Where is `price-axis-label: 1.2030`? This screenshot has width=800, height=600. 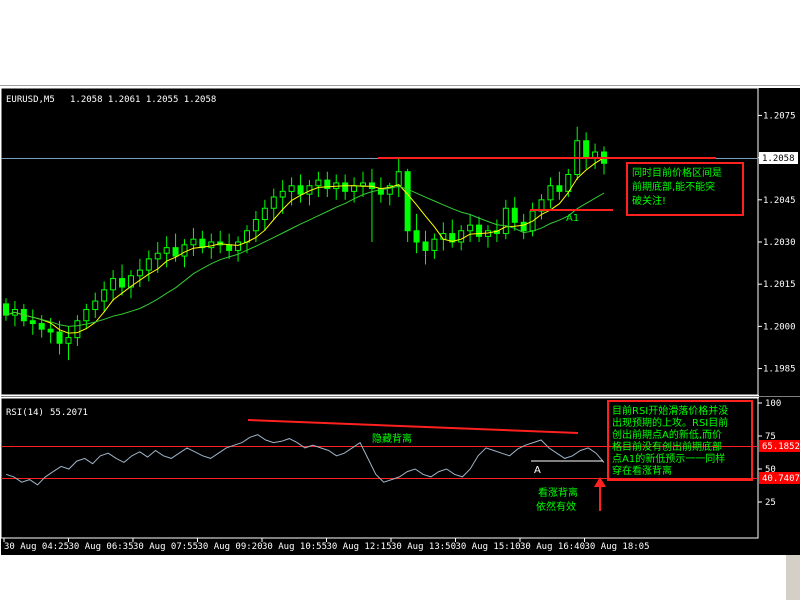 price-axis-label: 1.2030 is located at coordinates (779, 243).